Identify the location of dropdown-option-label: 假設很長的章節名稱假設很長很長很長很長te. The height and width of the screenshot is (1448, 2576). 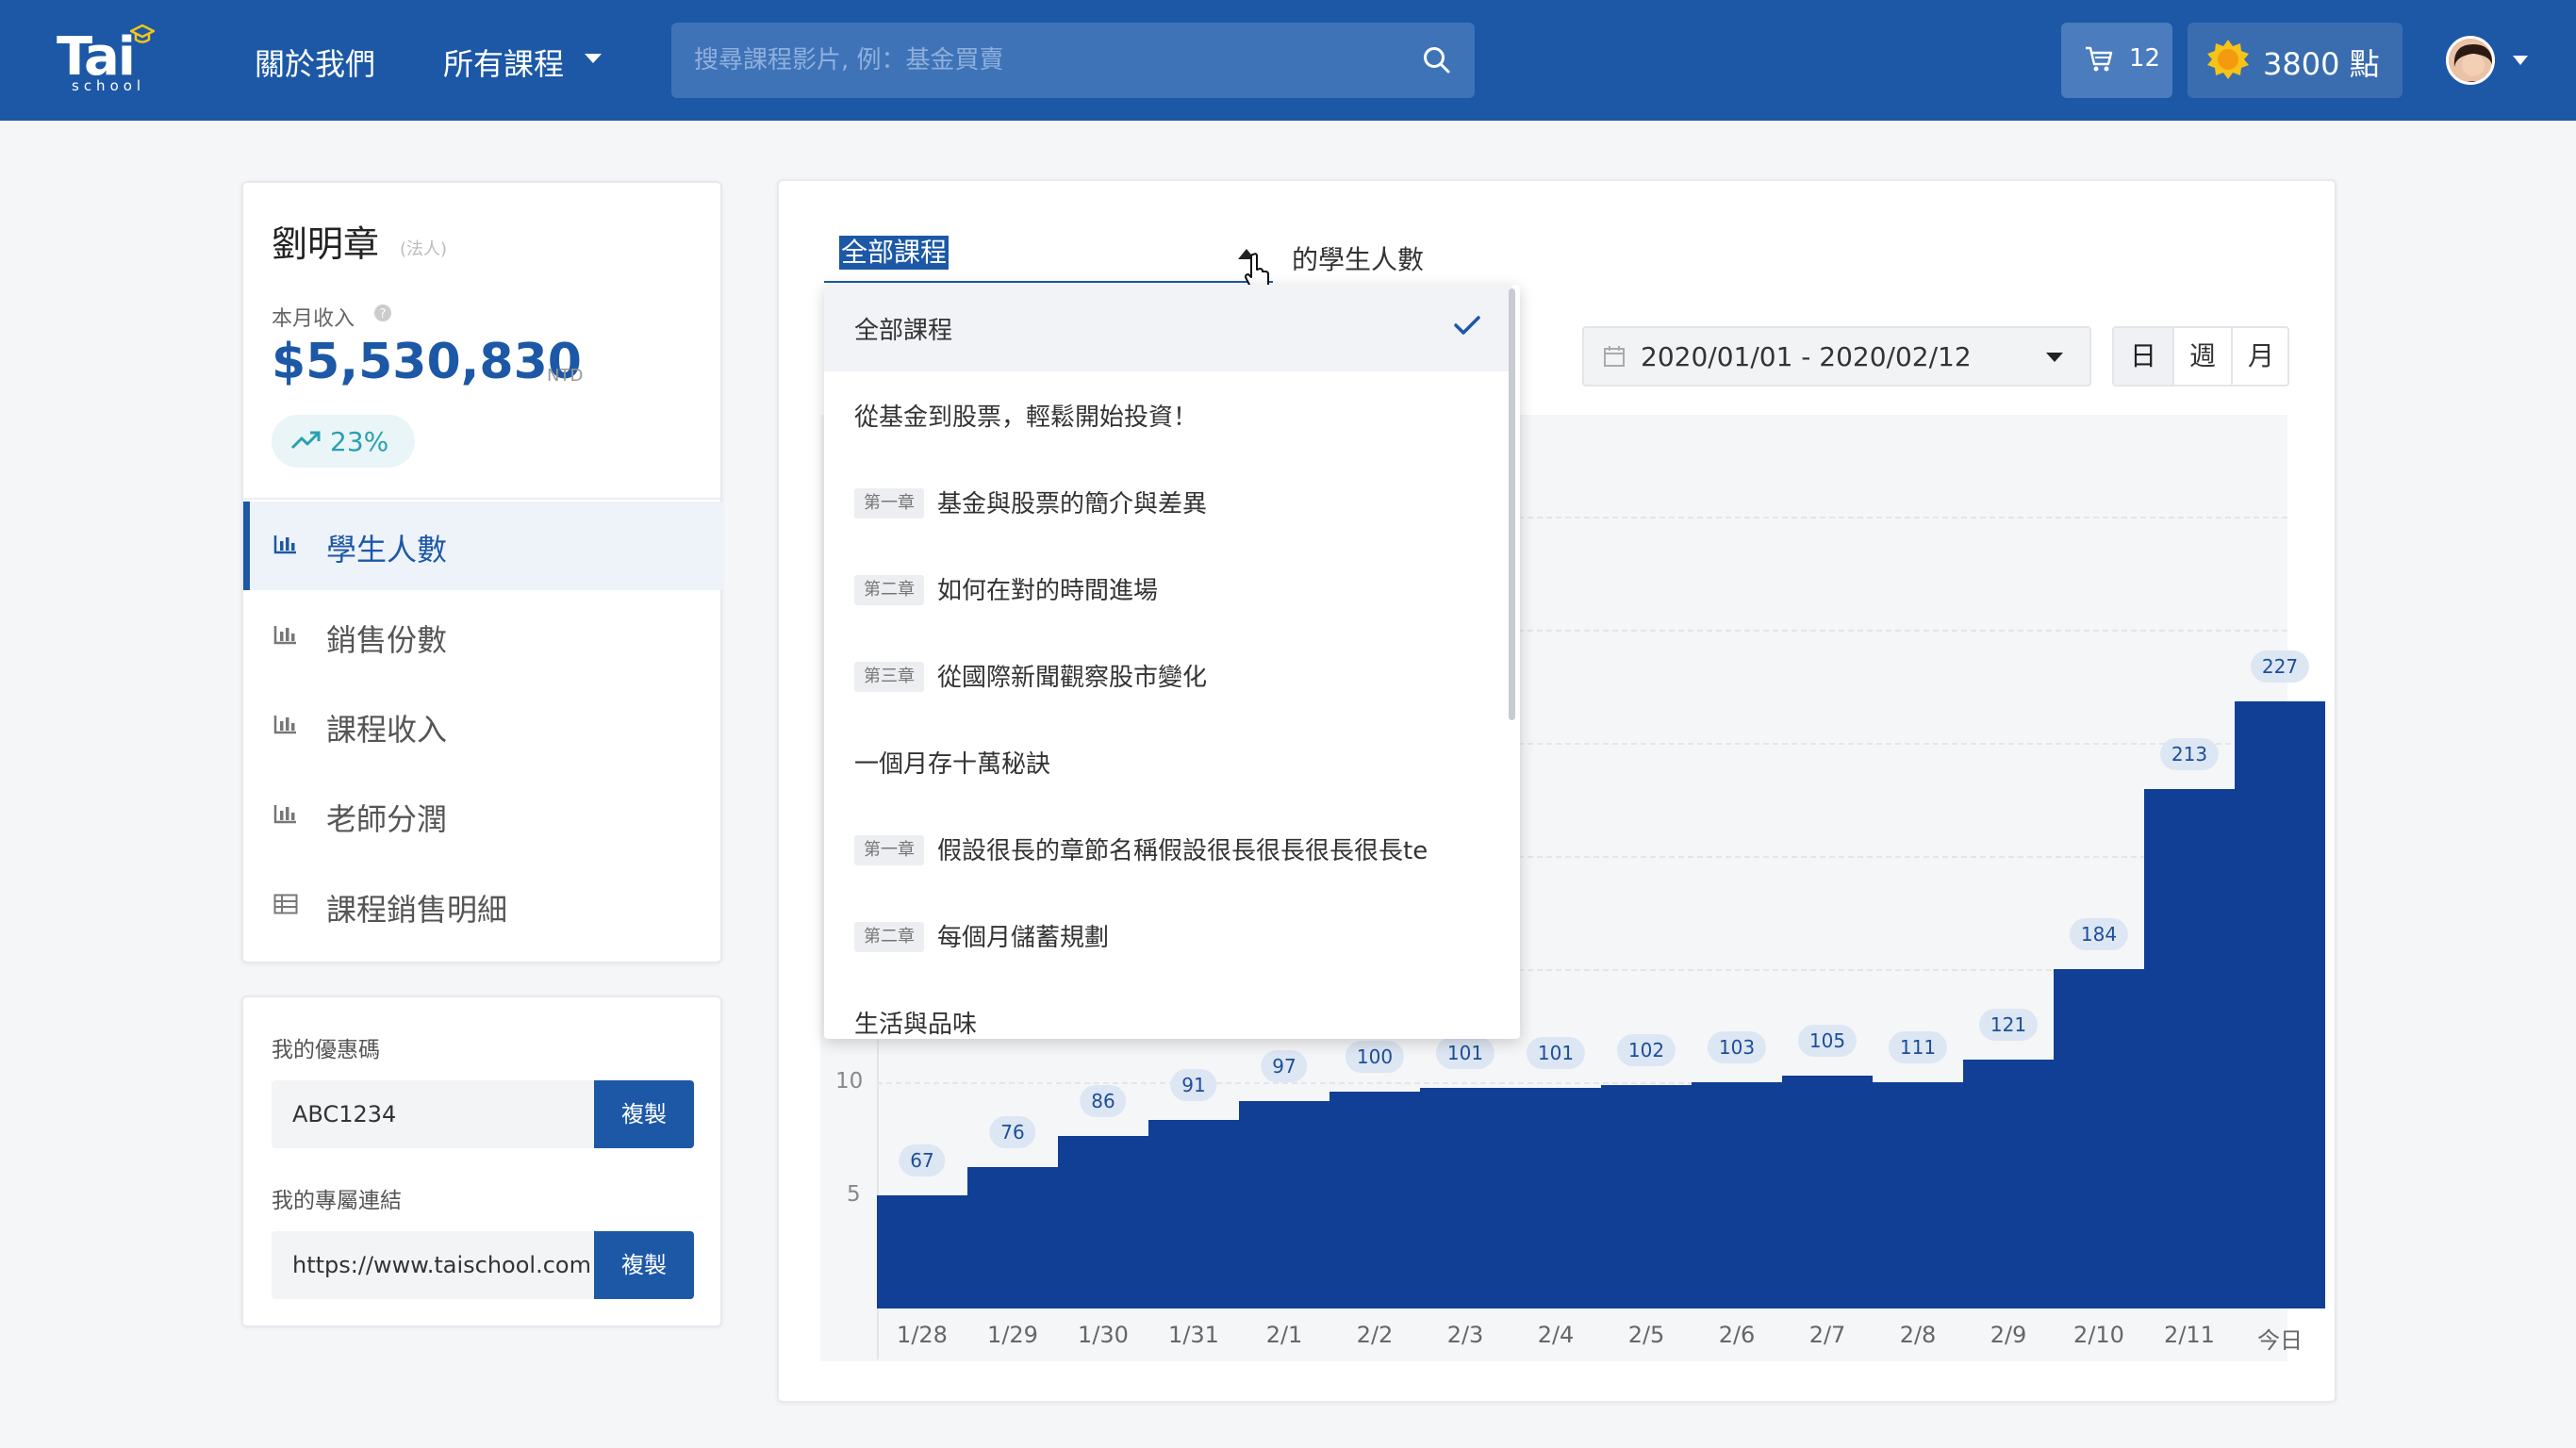
(1182, 851).